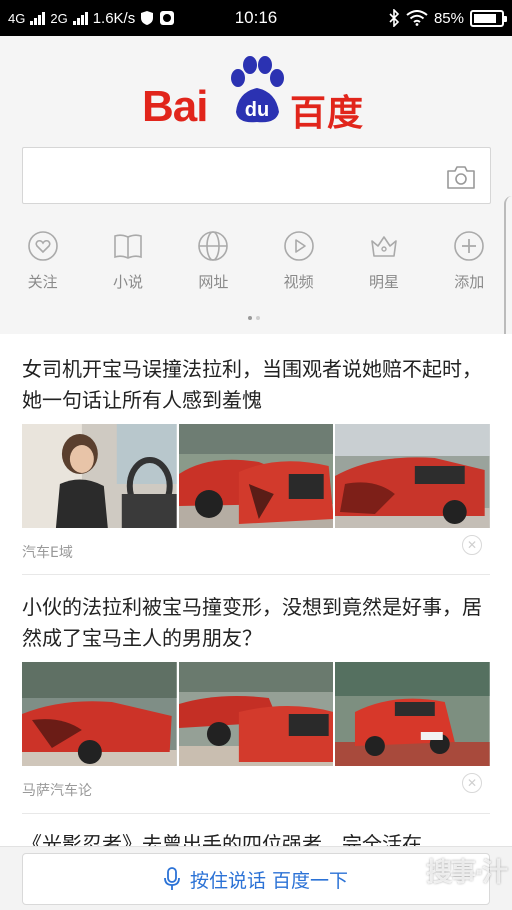 This screenshot has height=910, width=512. I want to click on nav-label: 关注, so click(42, 282).